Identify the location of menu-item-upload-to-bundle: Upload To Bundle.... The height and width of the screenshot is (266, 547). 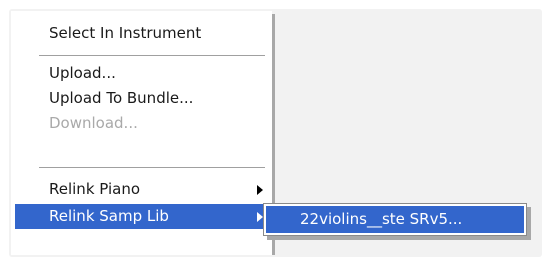
(143, 98).